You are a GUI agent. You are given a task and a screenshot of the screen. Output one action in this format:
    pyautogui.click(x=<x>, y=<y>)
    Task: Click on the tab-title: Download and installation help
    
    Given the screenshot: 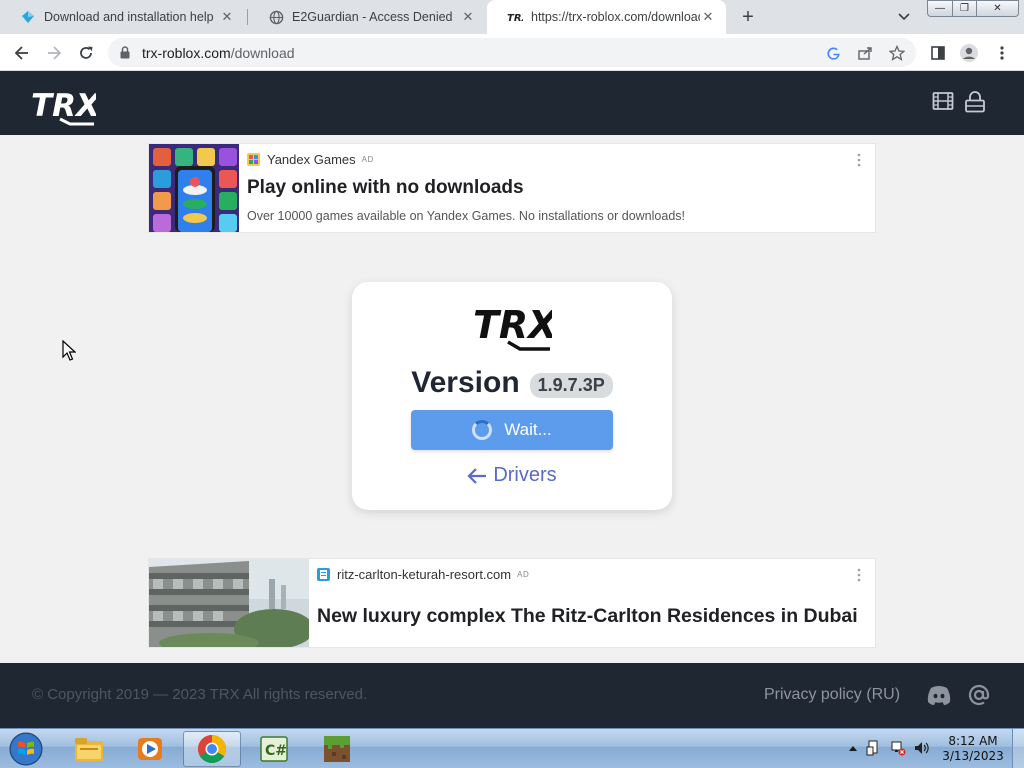 What is the action you would take?
    pyautogui.click(x=129, y=17)
    